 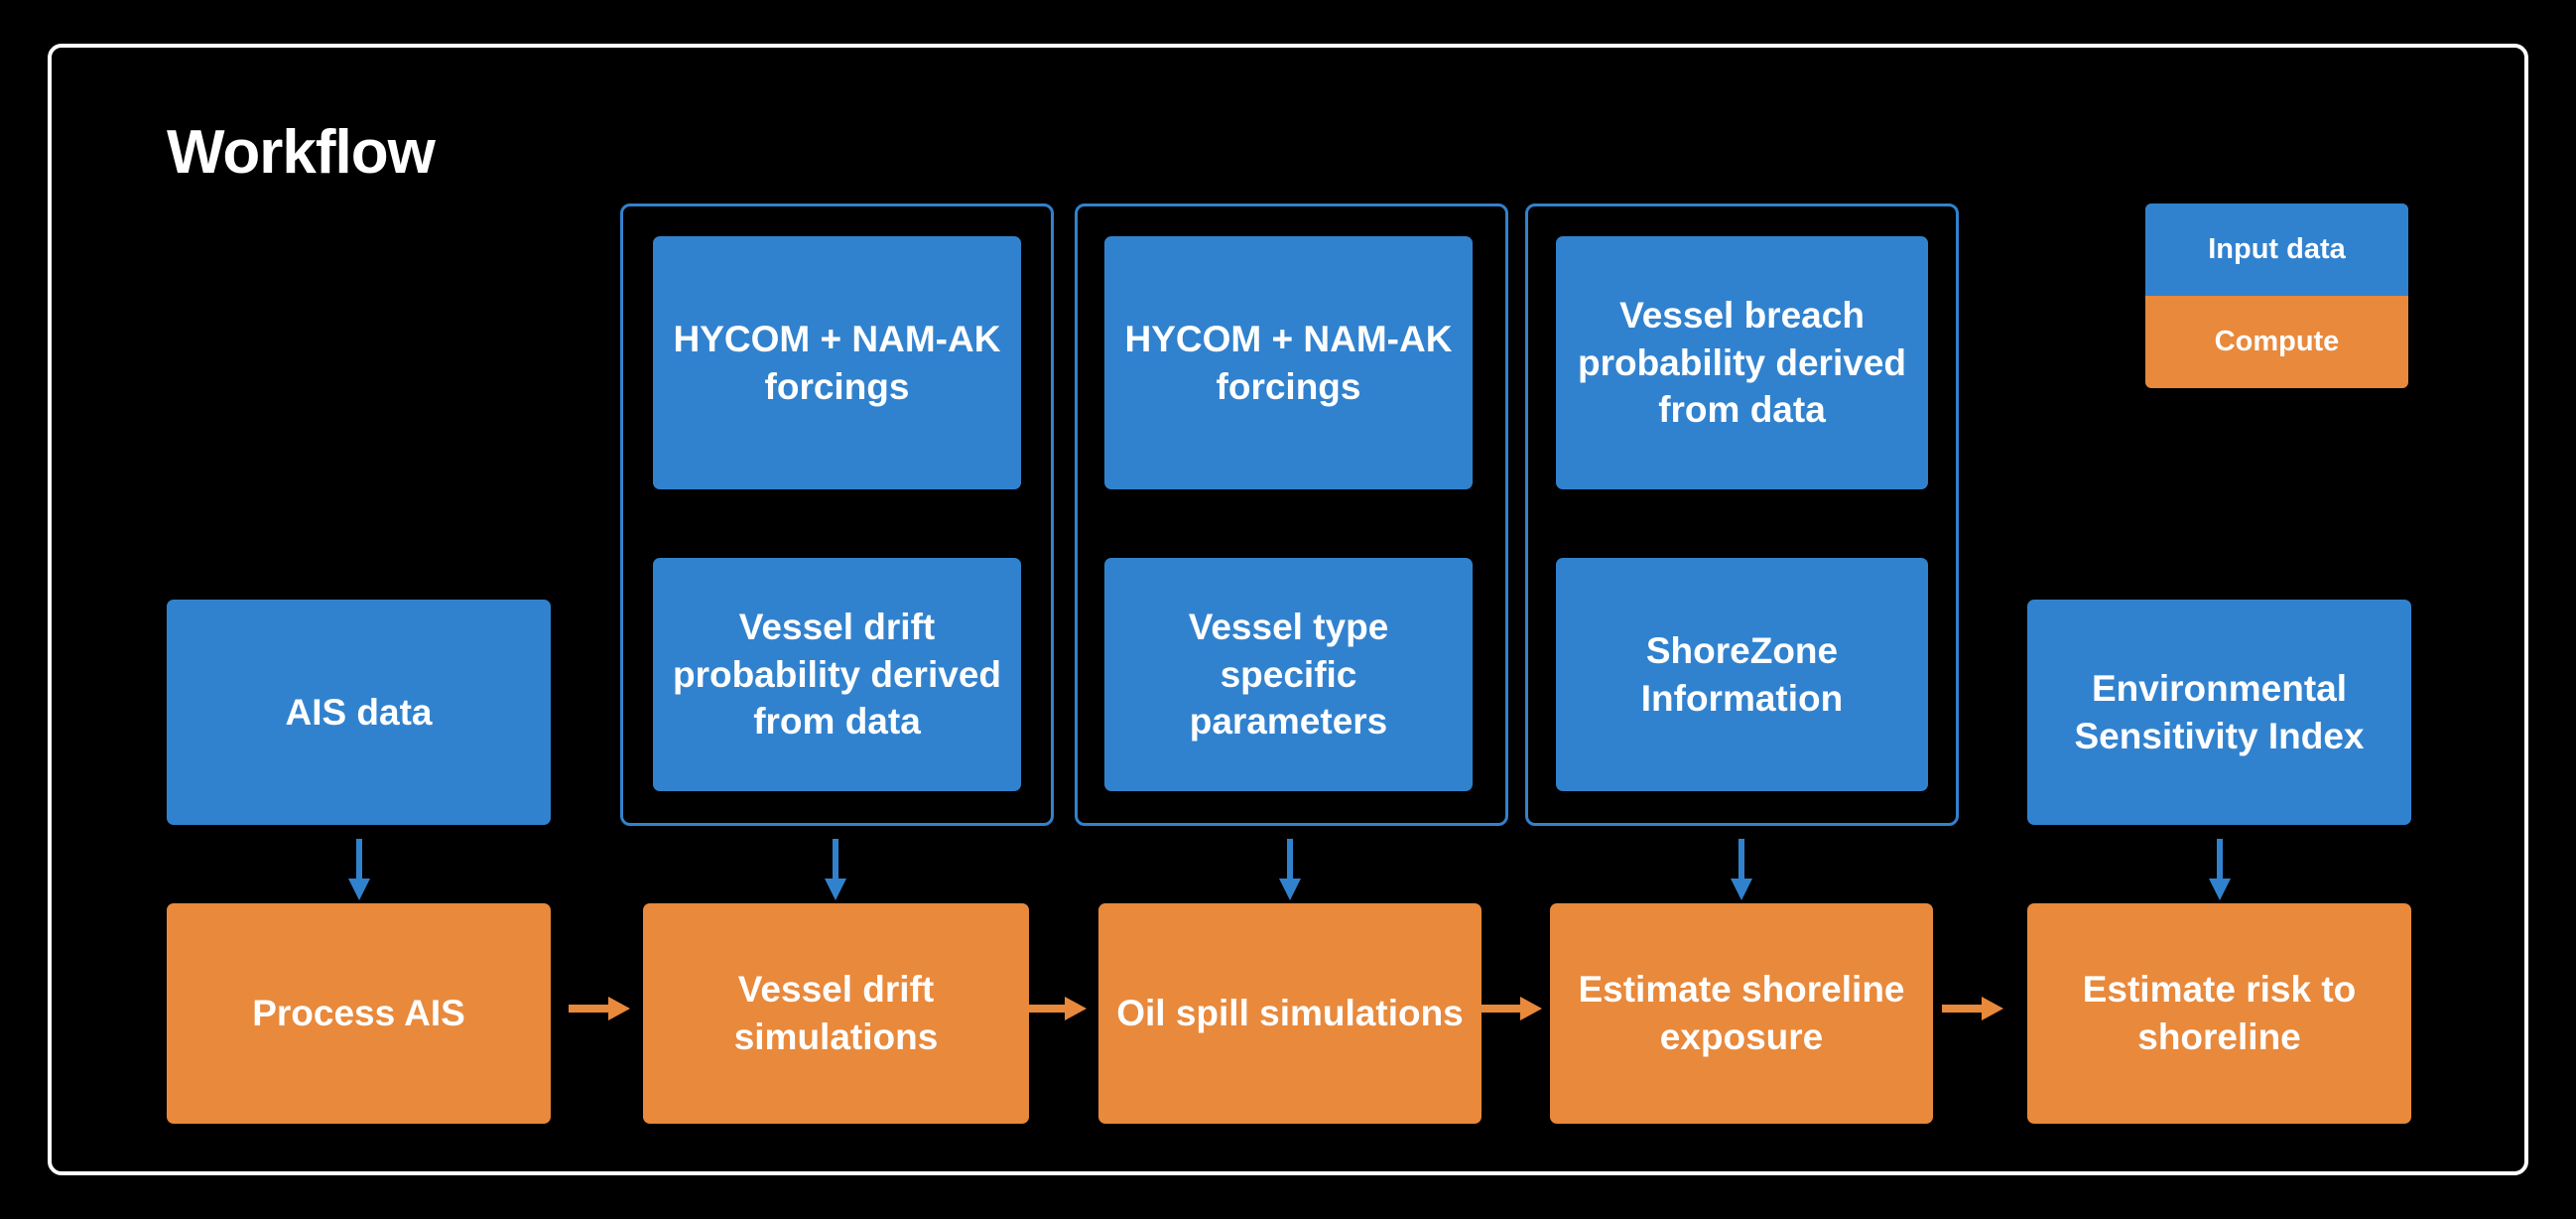 I want to click on input-box-hycom-nam-ak-forcings-spill: HYCOM + NAM-AK forcings, so click(x=1289, y=363).